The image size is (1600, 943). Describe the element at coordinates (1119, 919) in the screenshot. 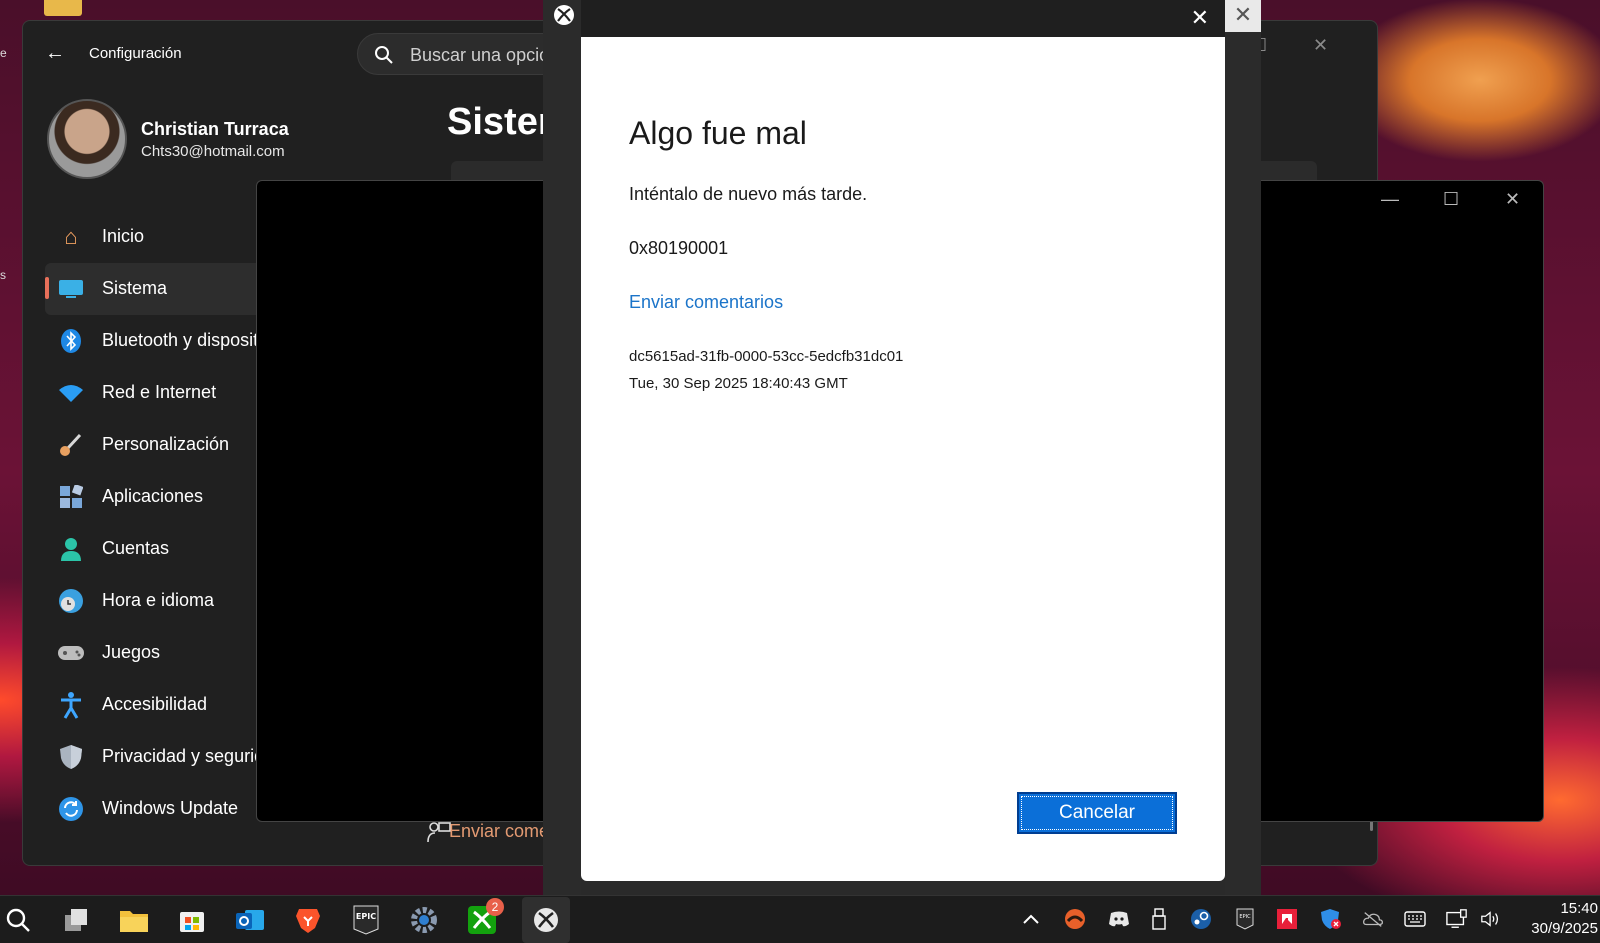

I see `discord-icon` at that location.